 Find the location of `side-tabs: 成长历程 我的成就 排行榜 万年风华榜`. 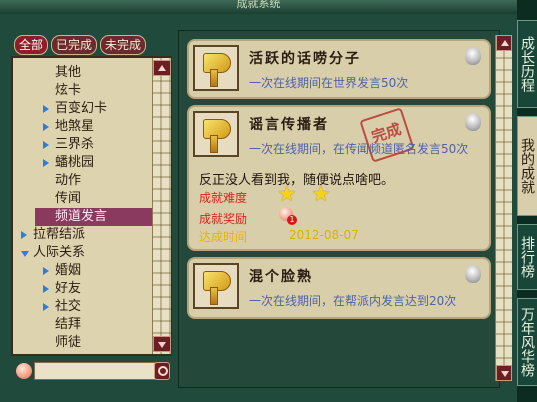

side-tabs: 成长历程 我的成就 排行榜 万年风华榜 is located at coordinates (527, 201).